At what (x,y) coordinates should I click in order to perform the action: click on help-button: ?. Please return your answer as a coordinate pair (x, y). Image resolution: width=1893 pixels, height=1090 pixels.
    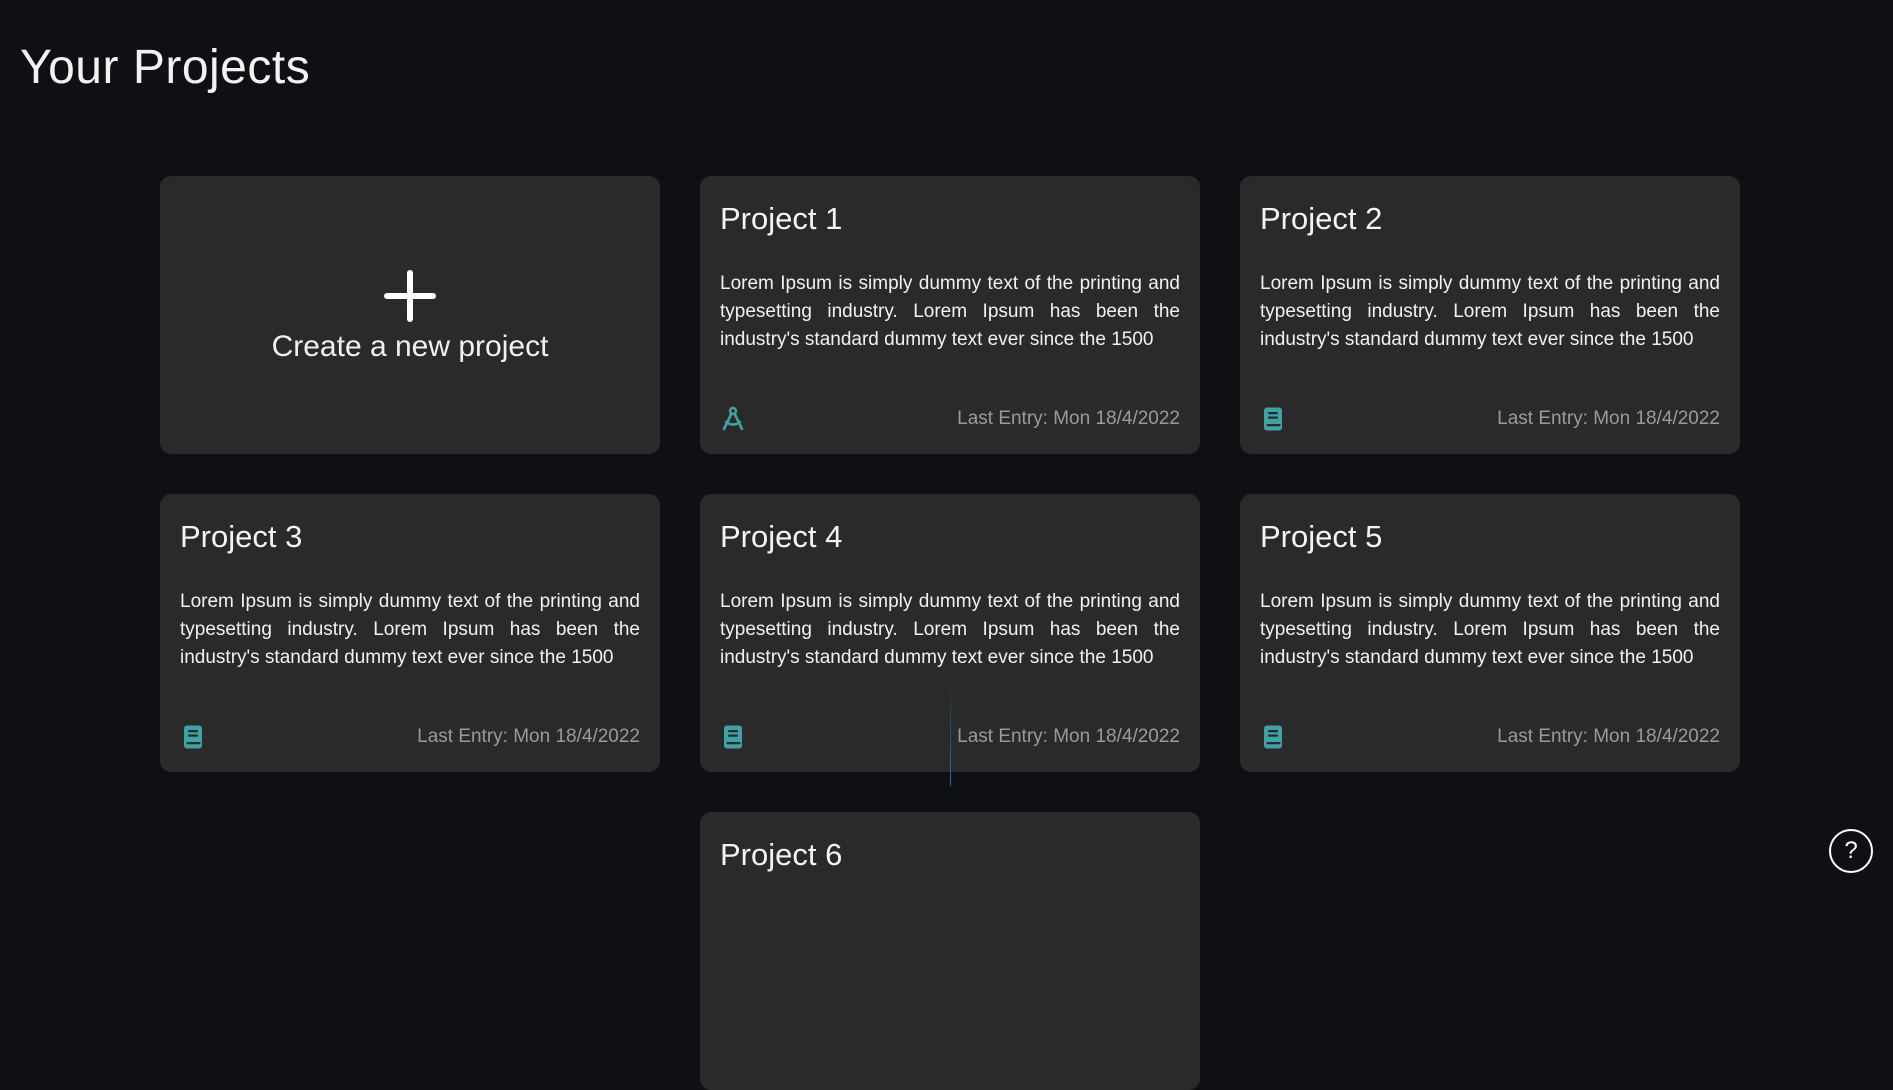
    Looking at the image, I should click on (1851, 851).